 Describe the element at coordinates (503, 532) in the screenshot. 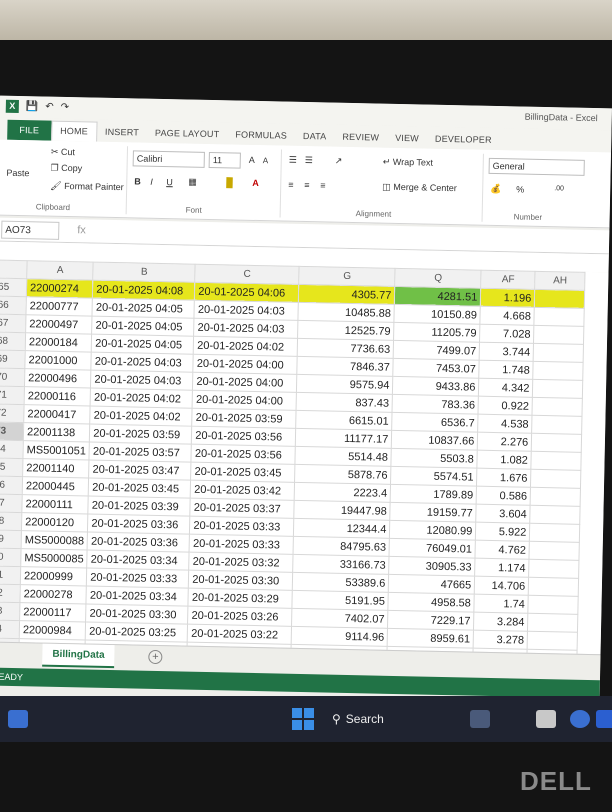

I see `cell-af: 5.922` at that location.